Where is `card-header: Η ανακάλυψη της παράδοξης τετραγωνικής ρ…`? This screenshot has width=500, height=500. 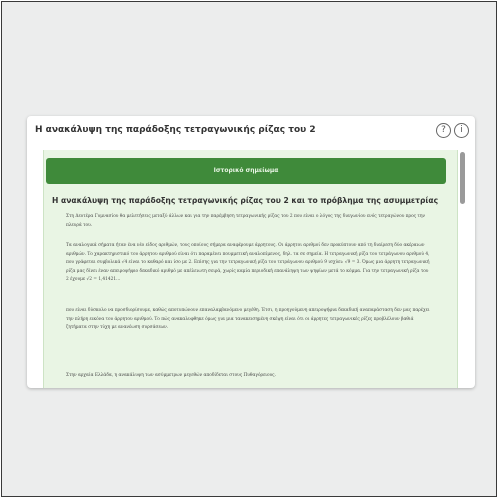 card-header: Η ανακάλυψη της παράδοξης τετραγωνικής ρ… is located at coordinates (251, 130).